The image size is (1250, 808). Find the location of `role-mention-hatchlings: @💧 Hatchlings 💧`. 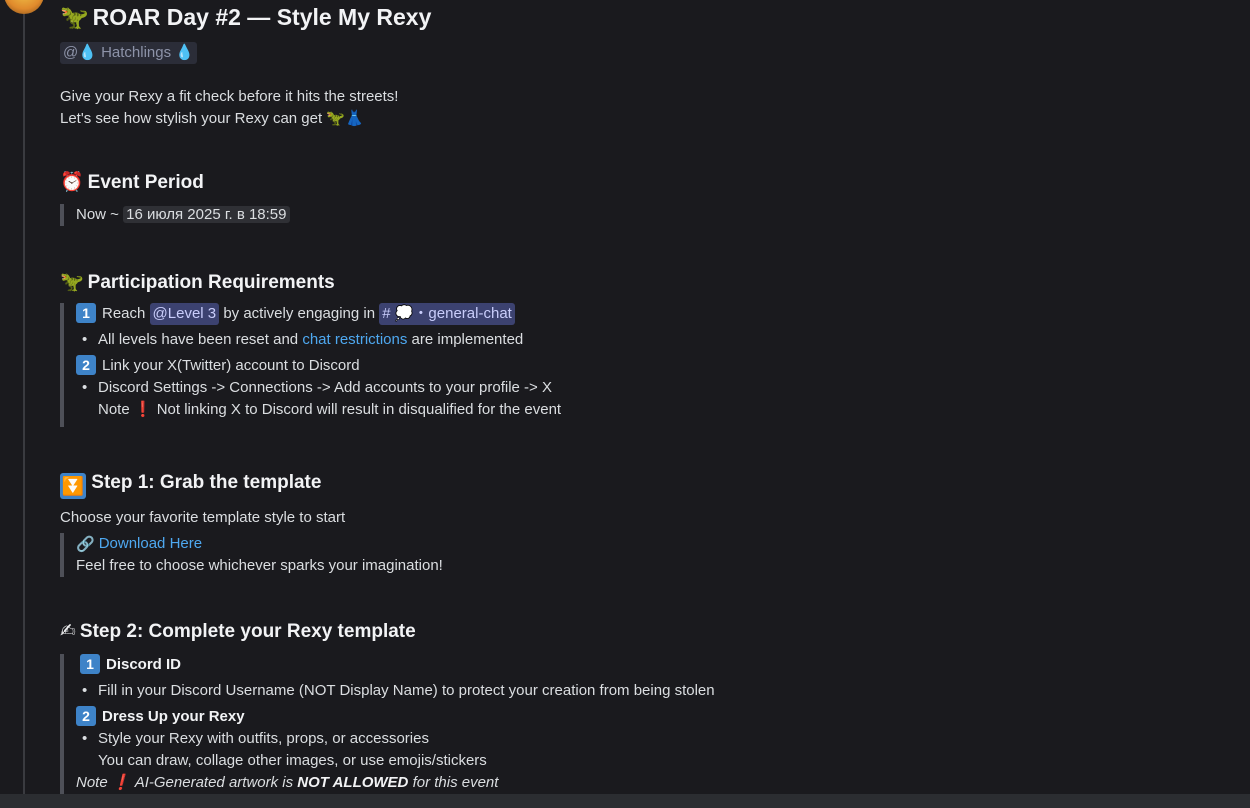

role-mention-hatchlings: @💧 Hatchlings 💧 is located at coordinates (128, 53).